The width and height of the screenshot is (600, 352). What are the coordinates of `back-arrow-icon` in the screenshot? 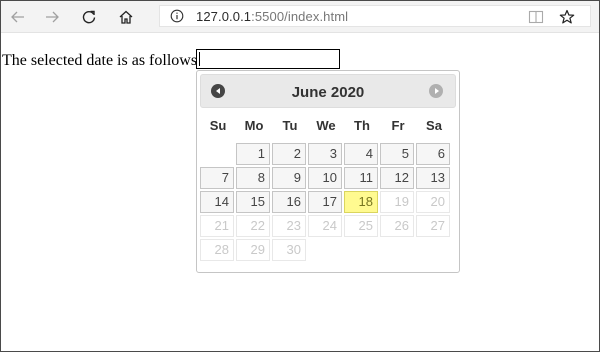 It's located at (17, 17).